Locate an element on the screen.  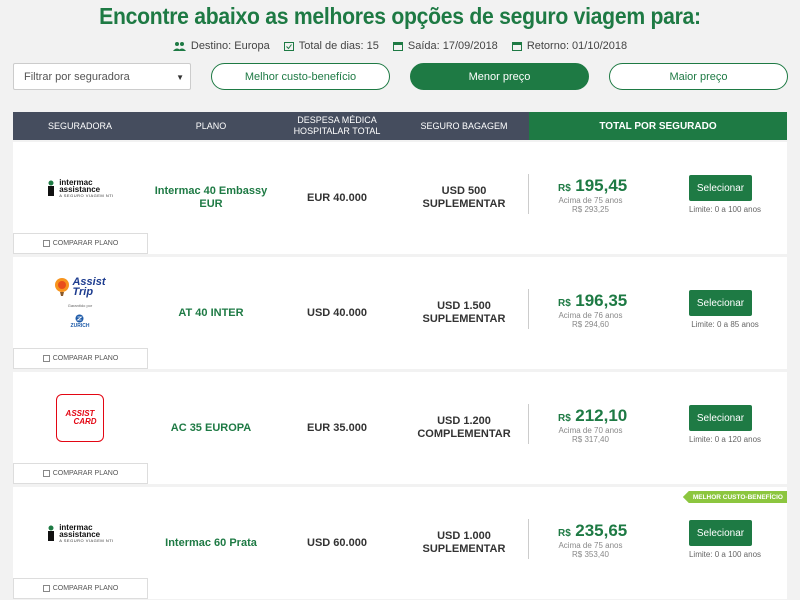
baggage-coverage: USD 1.000 SUPLEMENTAR is located at coordinates (464, 542).